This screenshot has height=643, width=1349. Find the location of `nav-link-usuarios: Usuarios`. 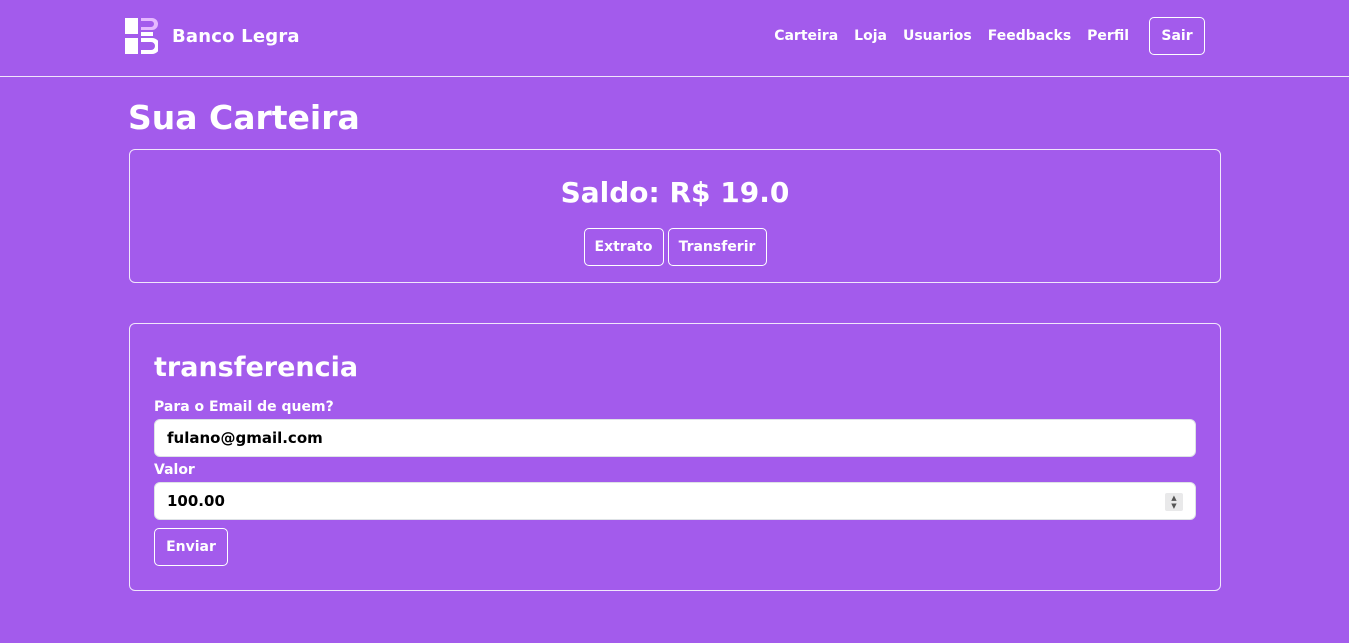

nav-link-usuarios: Usuarios is located at coordinates (937, 36).